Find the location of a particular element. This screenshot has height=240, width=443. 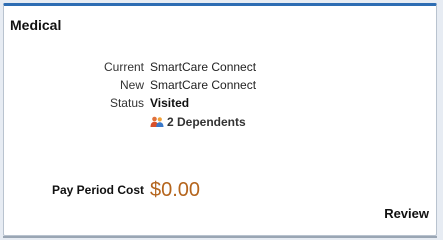

new-value: SmartCare Connect is located at coordinates (203, 85).